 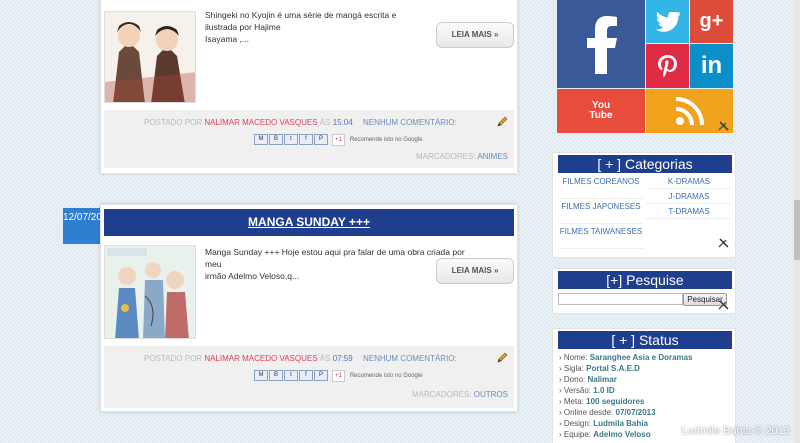 What do you see at coordinates (492, 156) in the screenshot?
I see `label-link: ANIMES` at bounding box center [492, 156].